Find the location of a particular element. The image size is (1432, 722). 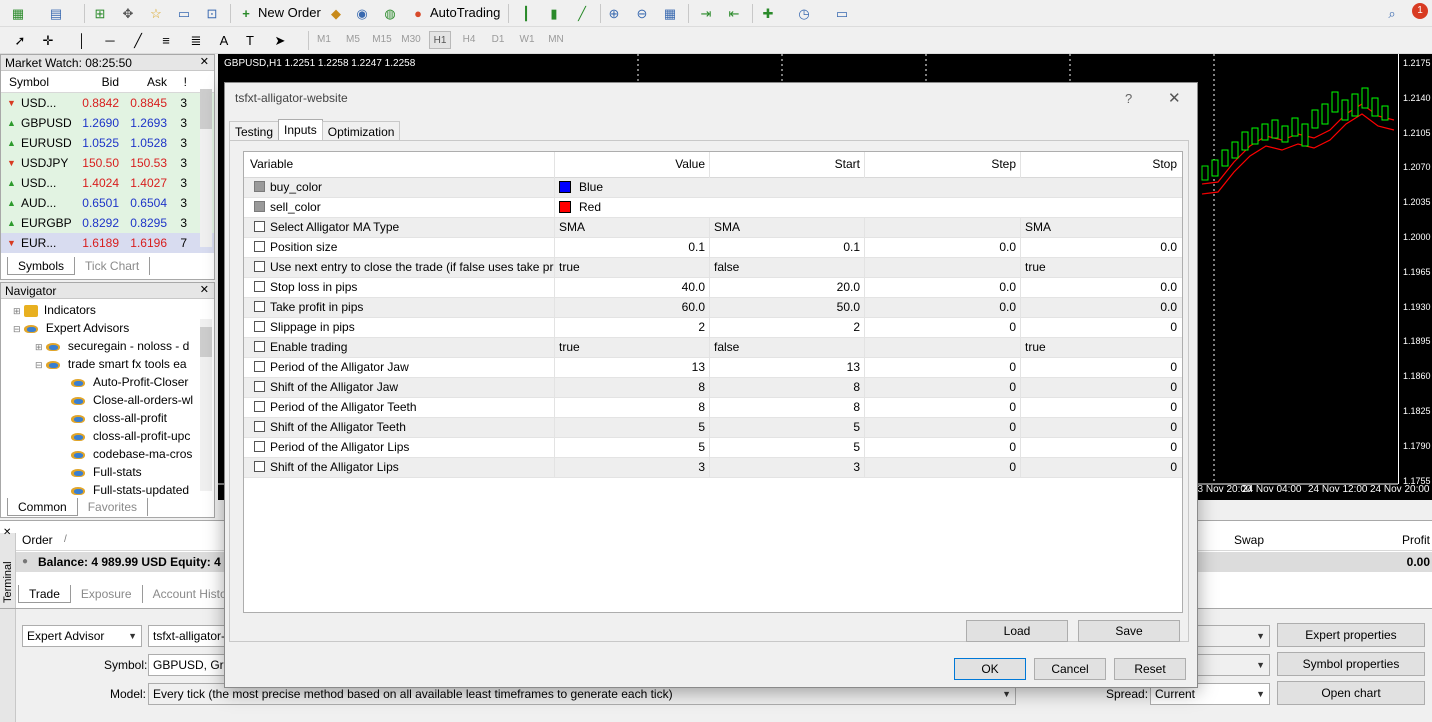

step-cell is located at coordinates (942, 228).